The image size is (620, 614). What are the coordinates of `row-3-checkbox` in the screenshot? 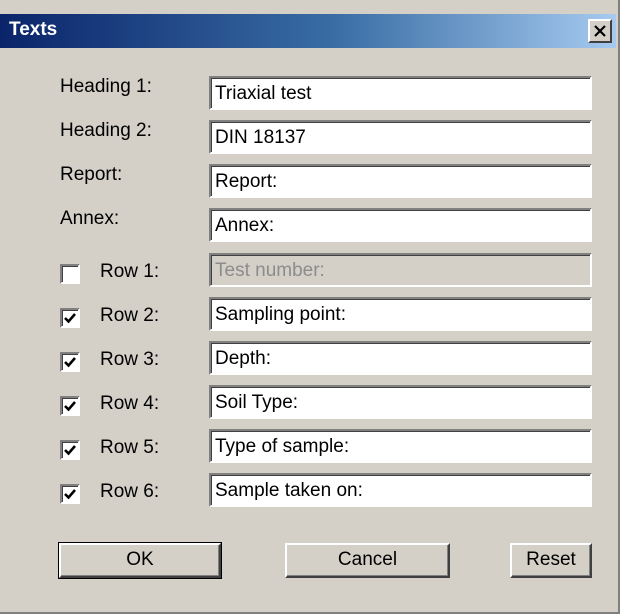 It's located at (70, 362).